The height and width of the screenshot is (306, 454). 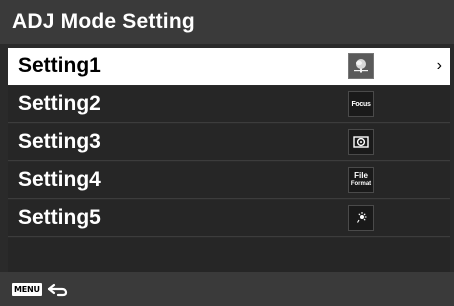 What do you see at coordinates (361, 218) in the screenshot?
I see `white-balance-icon` at bounding box center [361, 218].